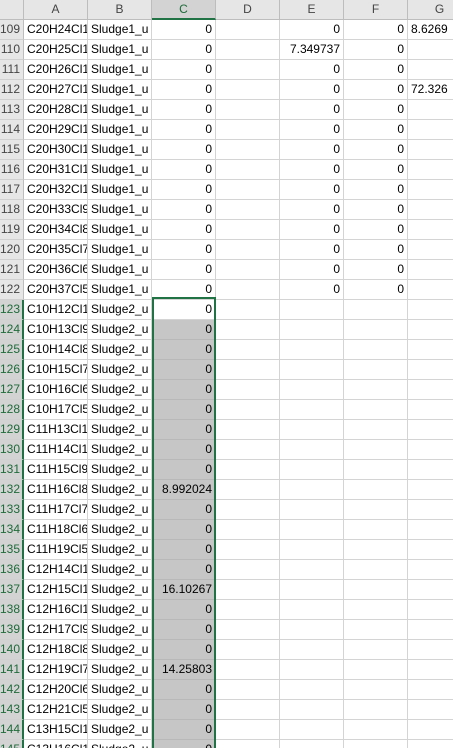 Image resolution: width=453 pixels, height=748 pixels. What do you see at coordinates (184, 670) in the screenshot?
I see `cell-c: 14.25803` at bounding box center [184, 670].